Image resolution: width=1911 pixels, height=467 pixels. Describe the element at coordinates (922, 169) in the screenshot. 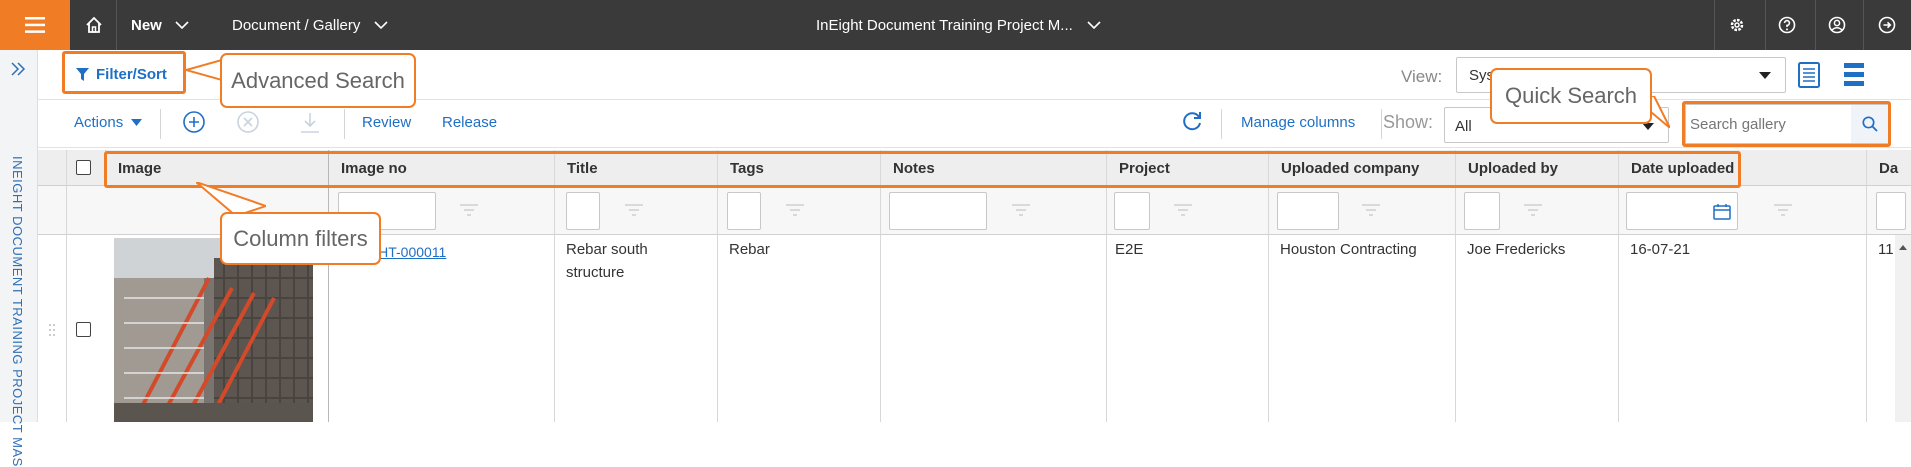

I see `column-headers-highlight` at that location.